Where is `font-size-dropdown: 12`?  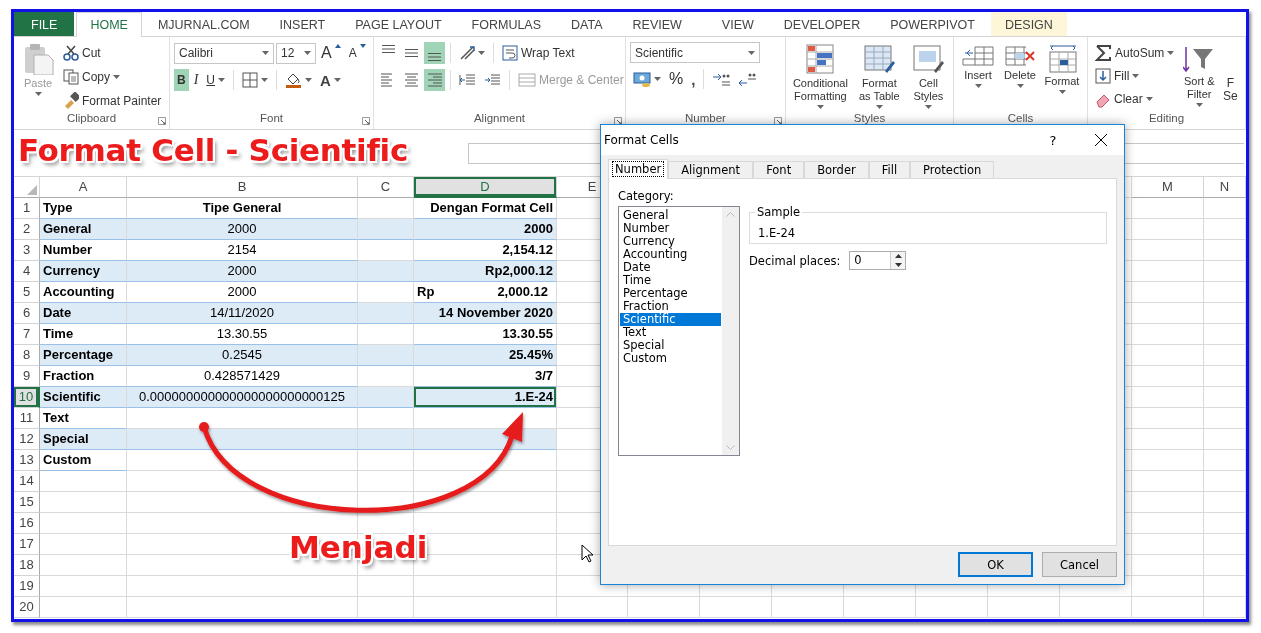
font-size-dropdown: 12 is located at coordinates (296, 53).